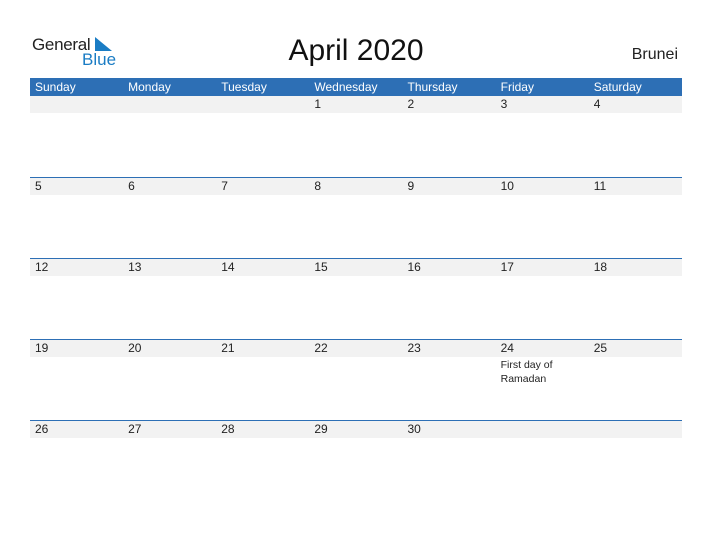 The height and width of the screenshot is (550, 712). What do you see at coordinates (507, 186) in the screenshot?
I see `day-number: 10` at bounding box center [507, 186].